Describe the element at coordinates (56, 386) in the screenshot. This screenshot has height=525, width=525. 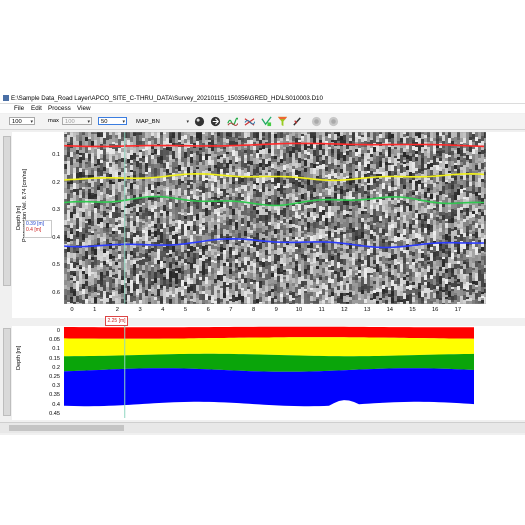
I see `layer-y-tick: 0.3` at that location.